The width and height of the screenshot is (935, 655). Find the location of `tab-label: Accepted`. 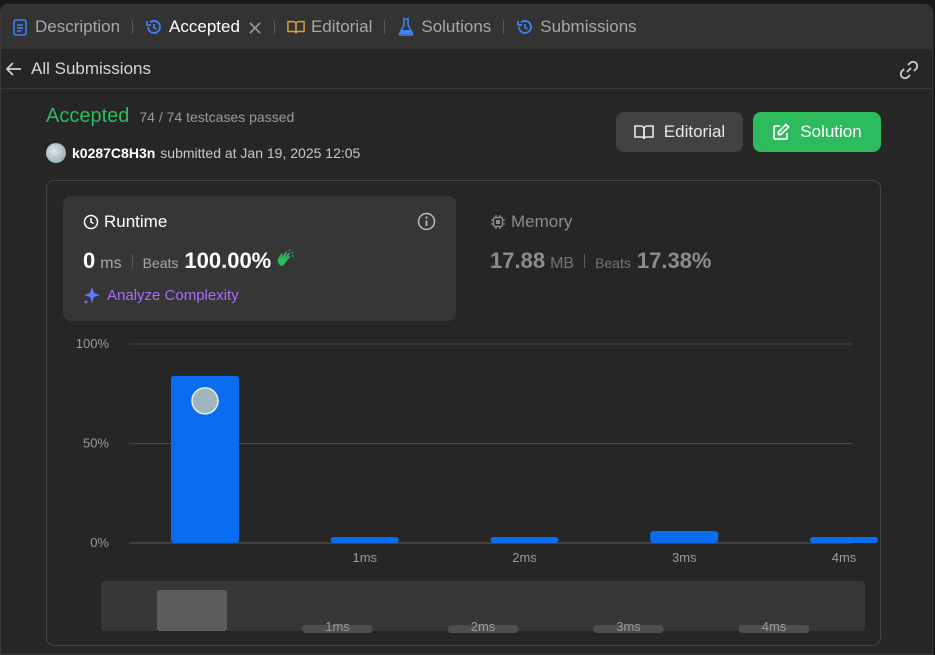

tab-label: Accepted is located at coordinates (204, 26).